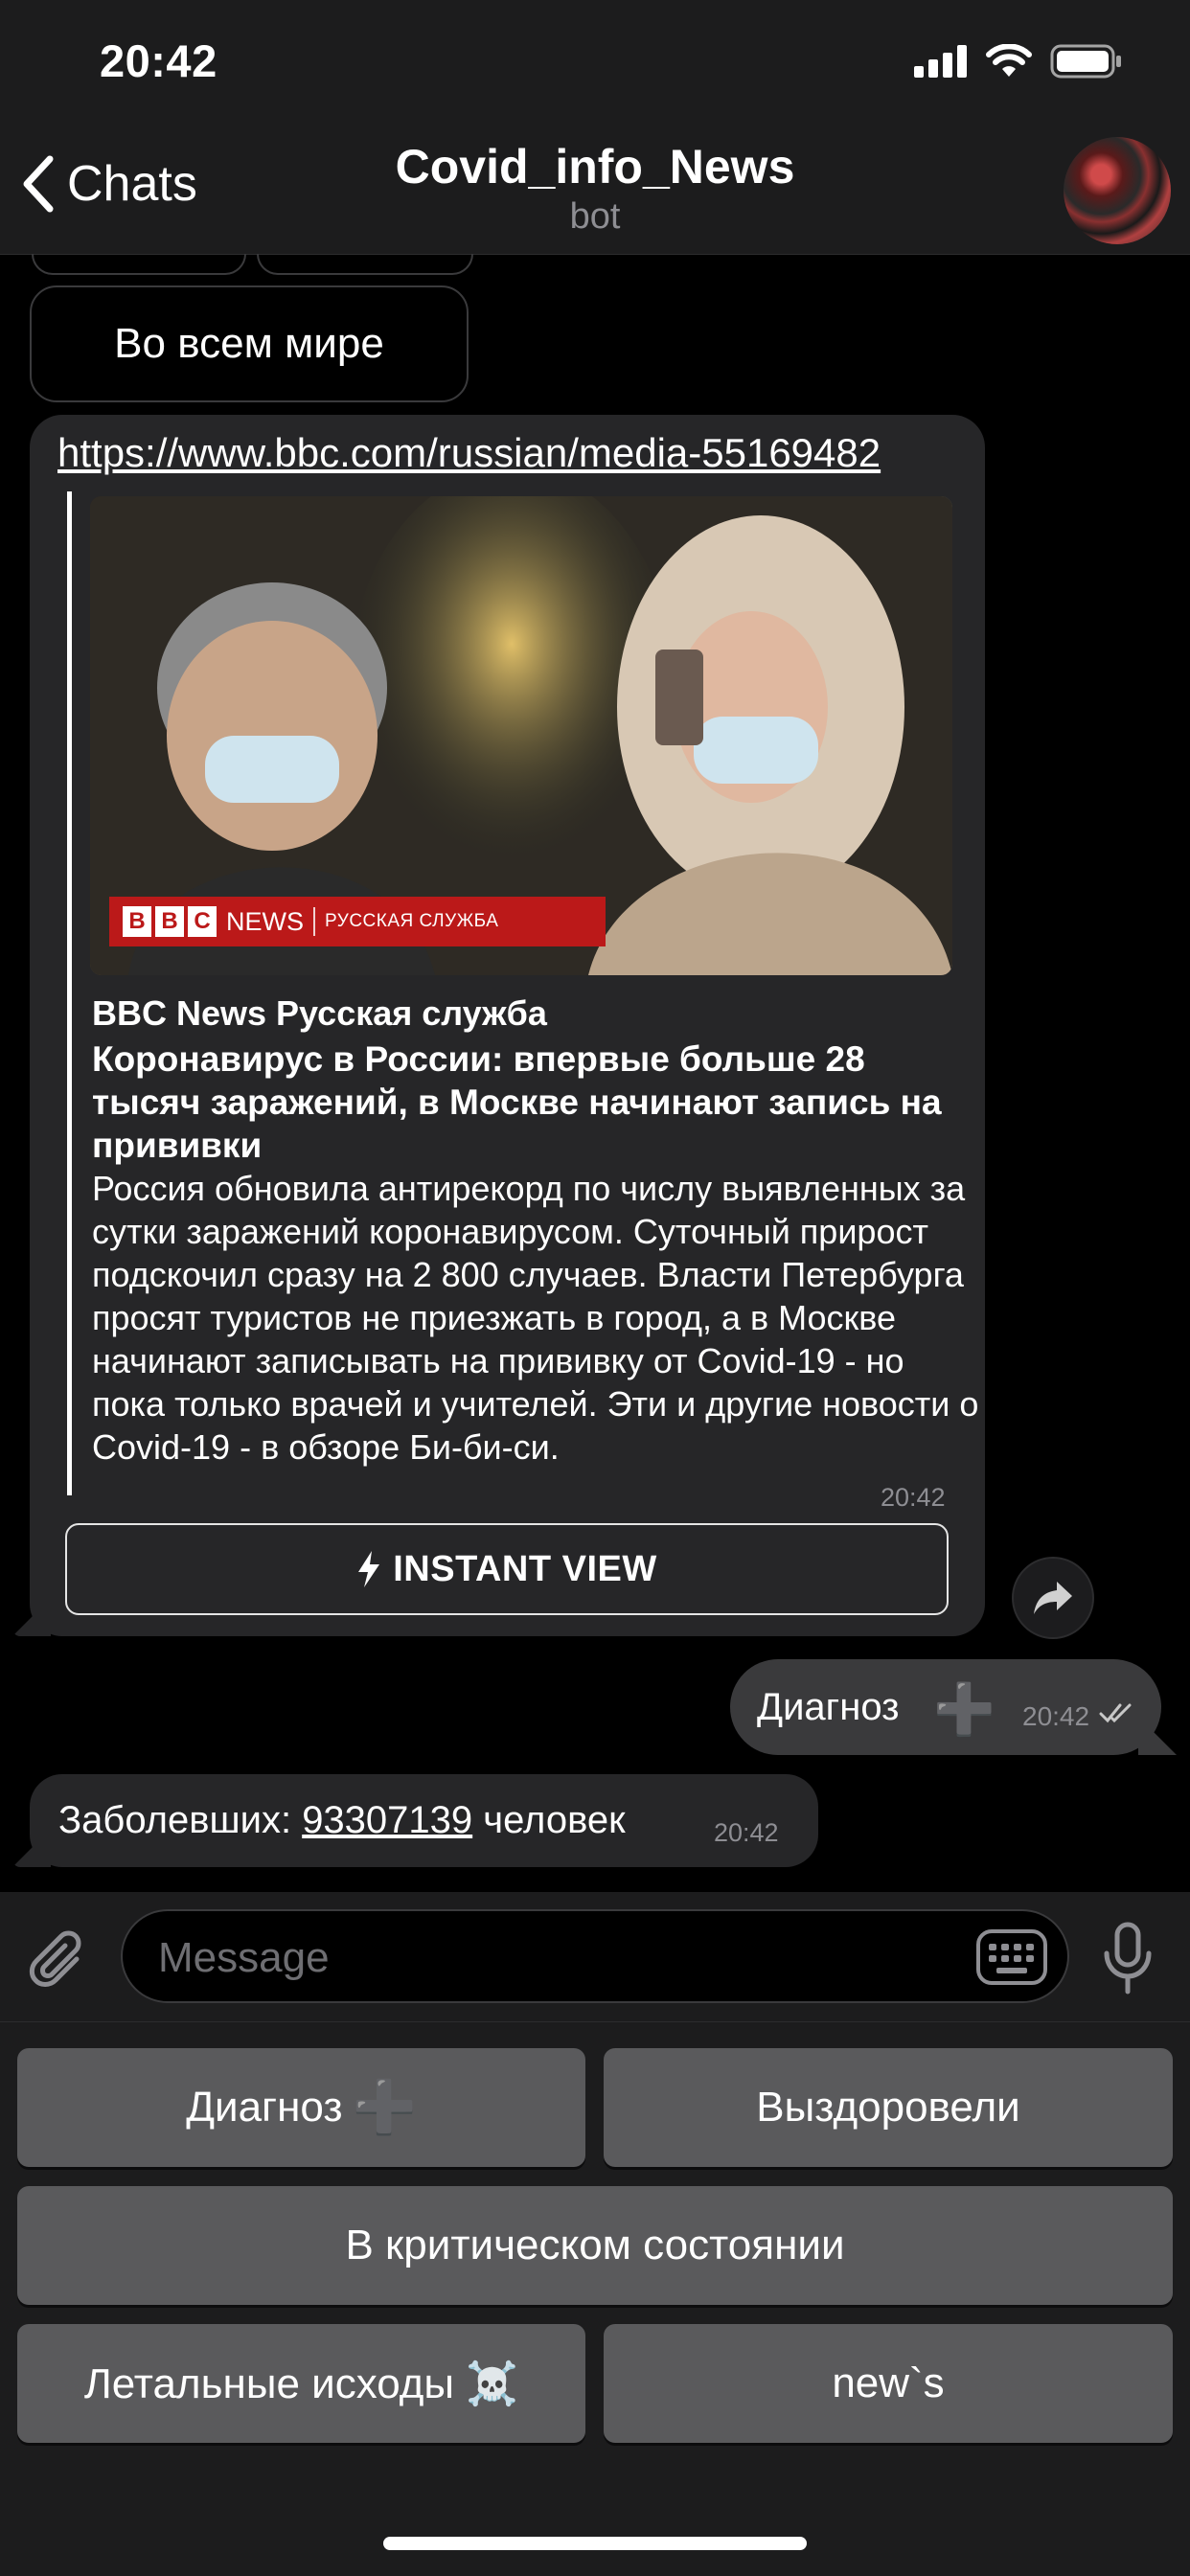 The width and height of the screenshot is (1190, 2576). Describe the element at coordinates (595, 2543) in the screenshot. I see `home-indicator` at that location.